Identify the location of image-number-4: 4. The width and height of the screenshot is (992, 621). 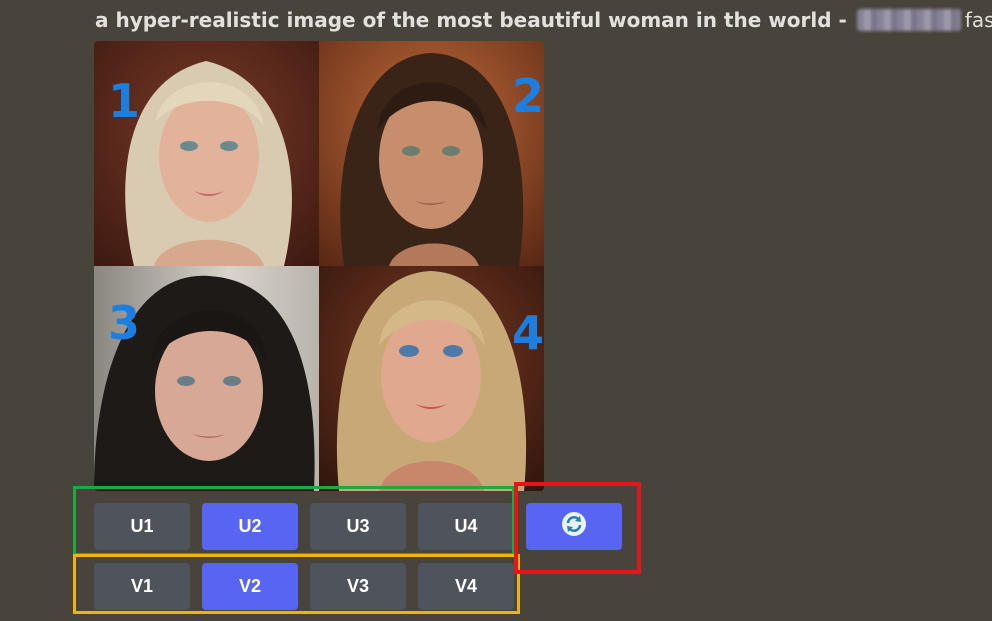
(528, 333).